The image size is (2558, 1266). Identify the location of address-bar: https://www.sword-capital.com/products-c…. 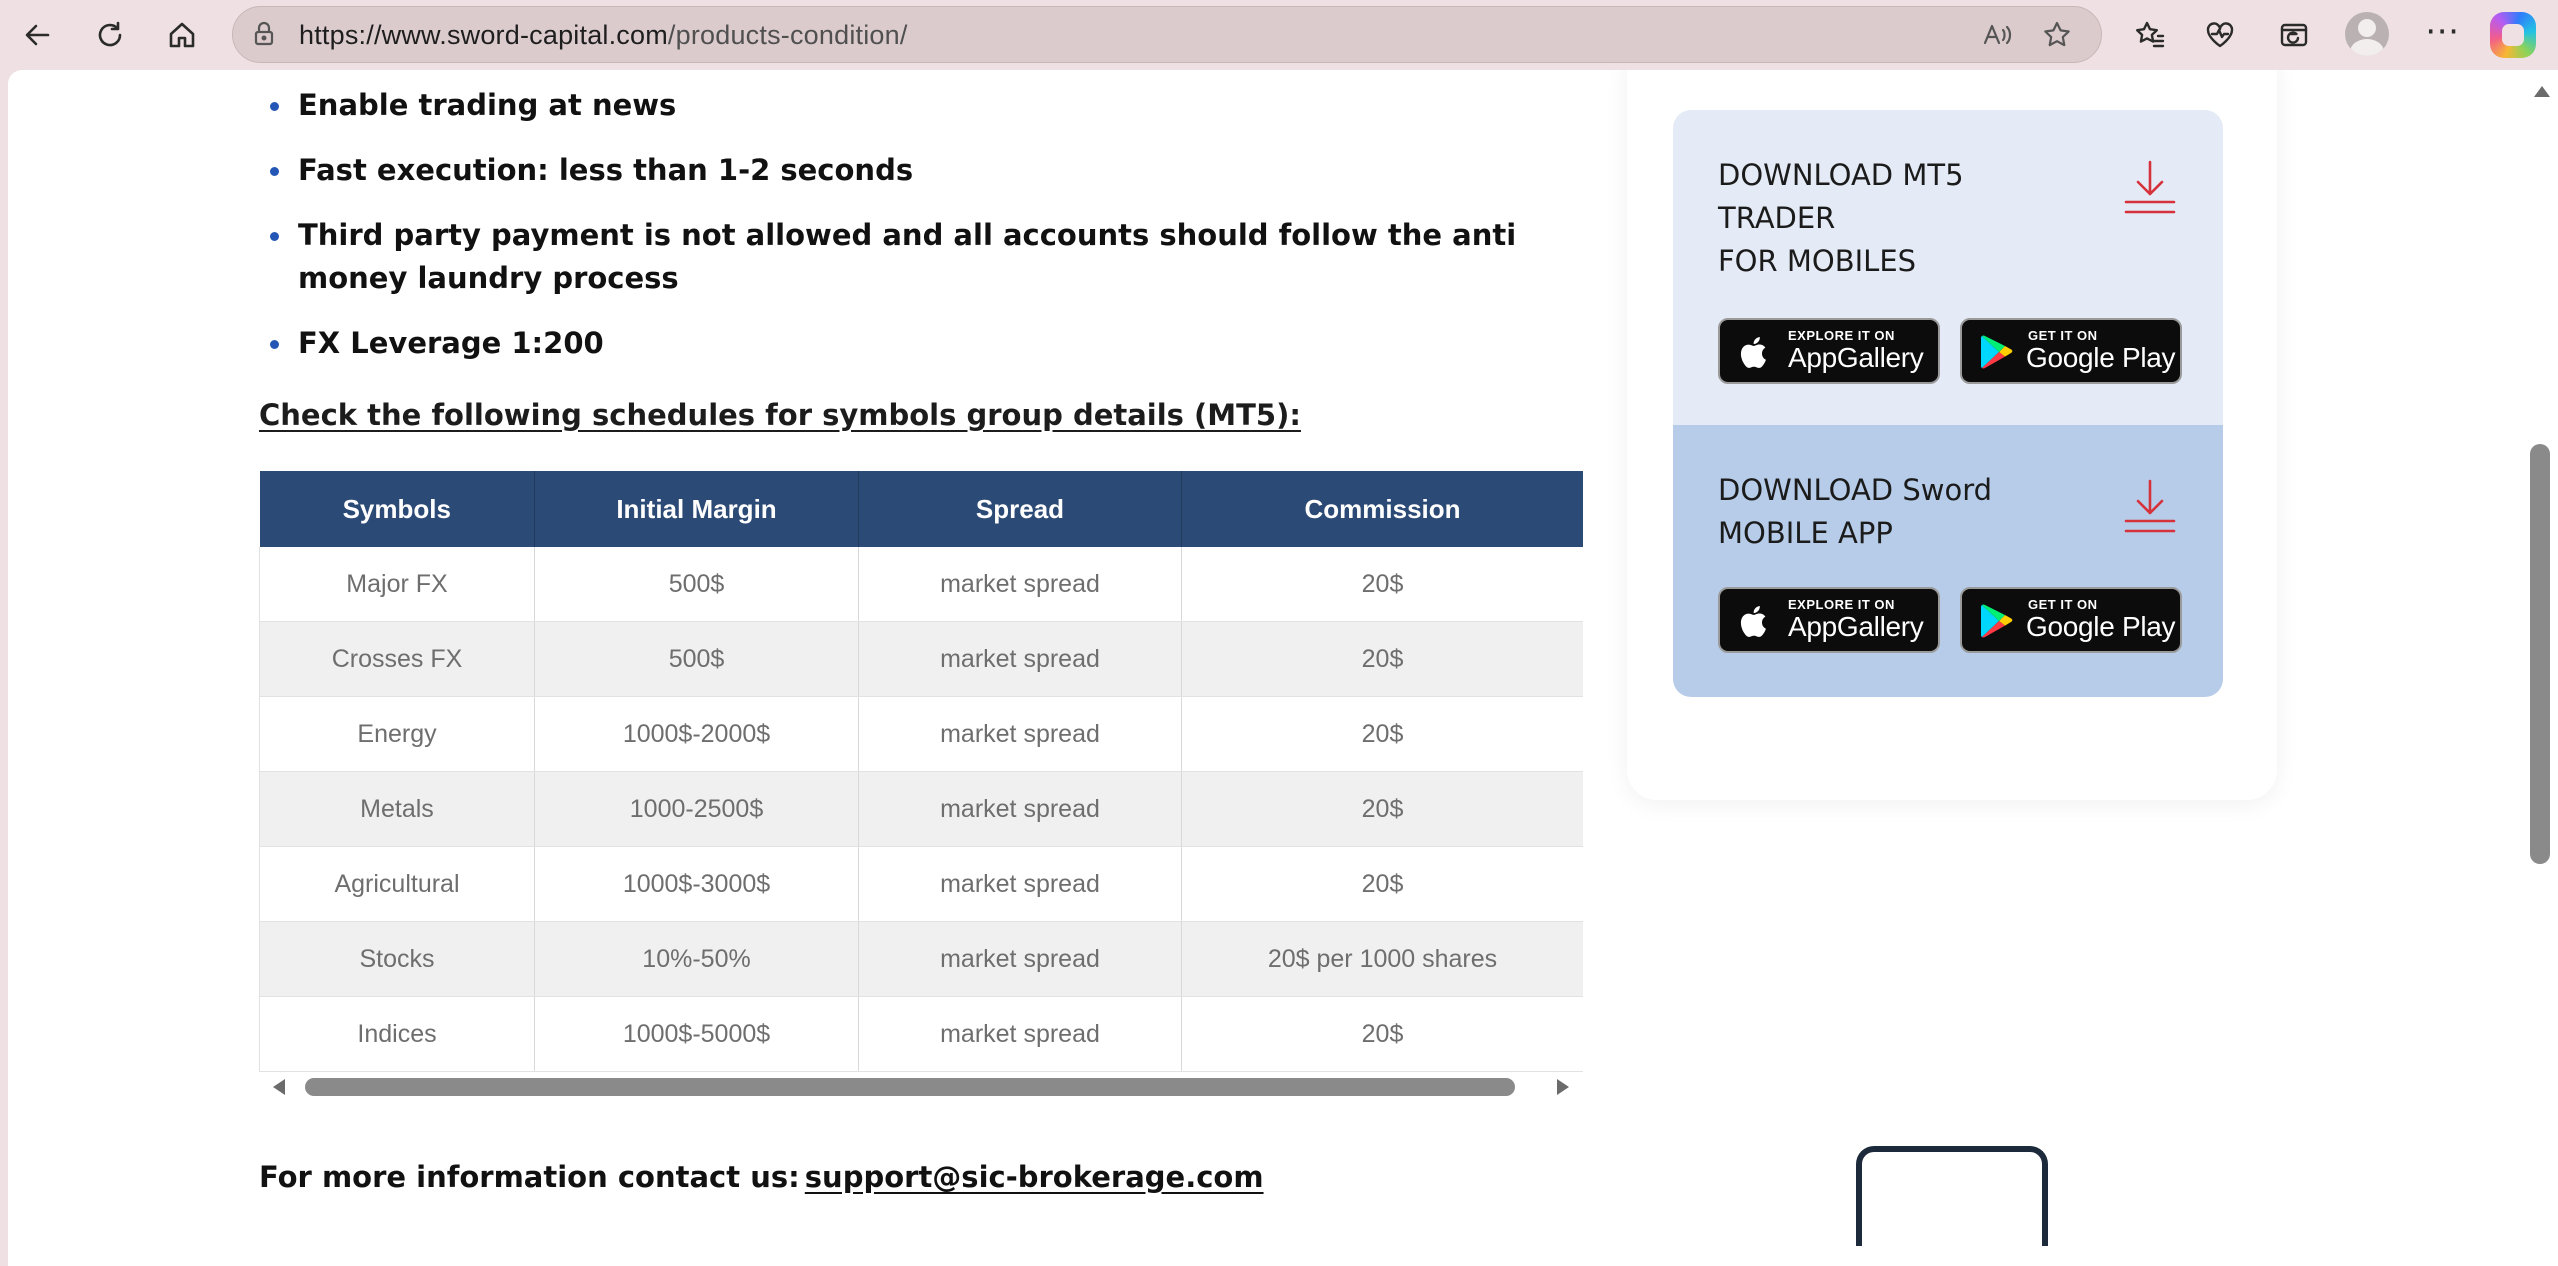
(1167, 34).